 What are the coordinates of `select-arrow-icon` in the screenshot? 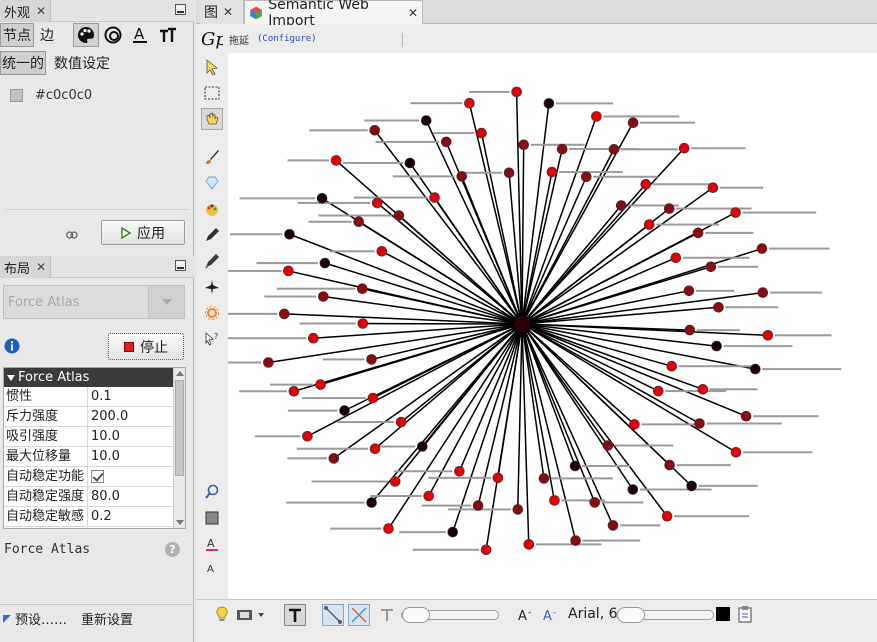 It's located at (212, 67).